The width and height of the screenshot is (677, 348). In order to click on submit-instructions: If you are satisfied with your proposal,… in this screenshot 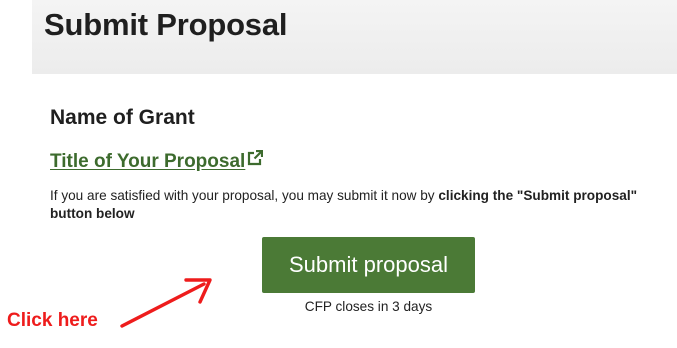, I will do `click(360, 205)`.